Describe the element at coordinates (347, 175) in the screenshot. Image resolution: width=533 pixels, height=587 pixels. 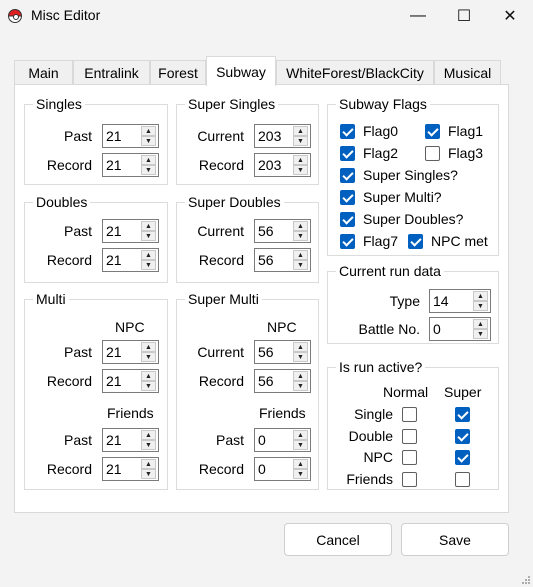
I see `super-singles-flag-checkbox` at that location.